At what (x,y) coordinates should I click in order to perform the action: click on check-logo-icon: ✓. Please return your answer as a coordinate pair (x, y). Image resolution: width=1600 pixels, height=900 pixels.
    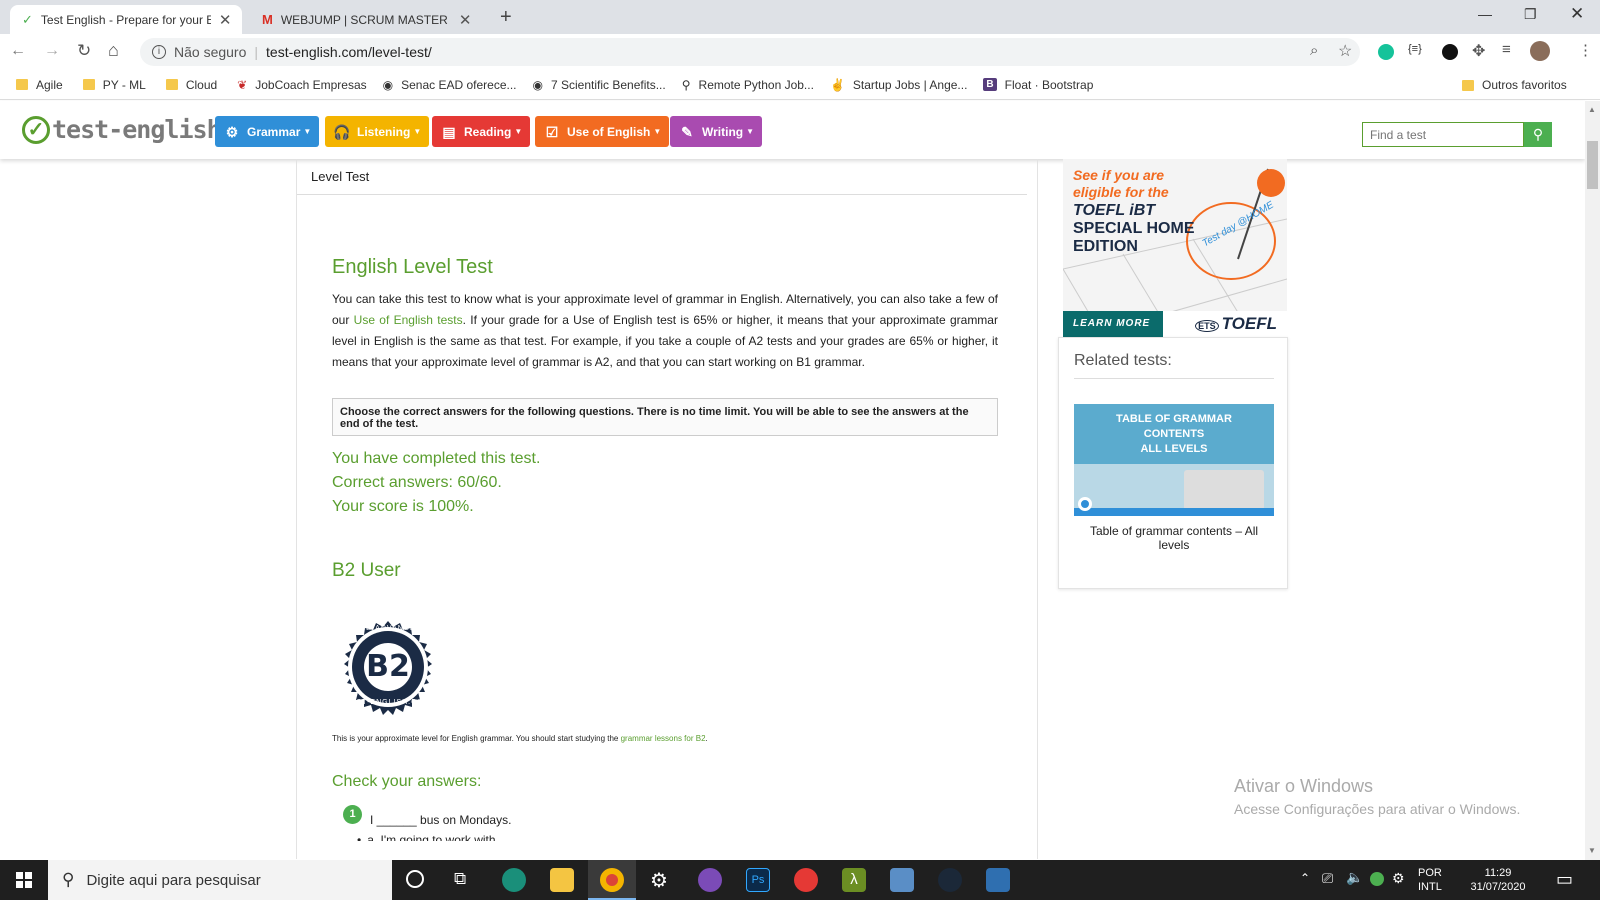
    Looking at the image, I should click on (36, 129).